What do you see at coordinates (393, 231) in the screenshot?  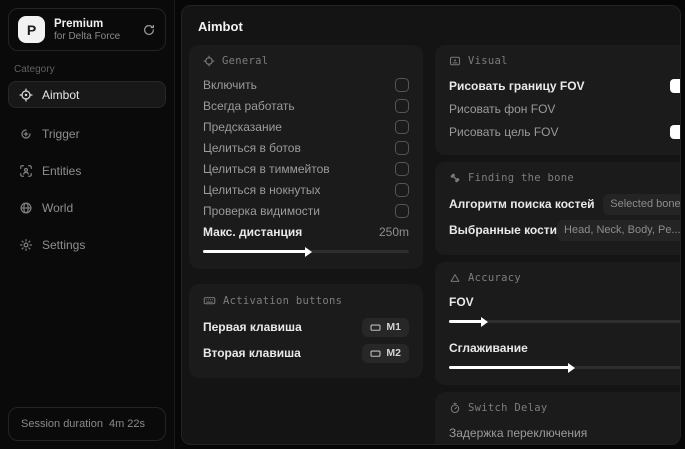 I see `slider-value: 250m` at bounding box center [393, 231].